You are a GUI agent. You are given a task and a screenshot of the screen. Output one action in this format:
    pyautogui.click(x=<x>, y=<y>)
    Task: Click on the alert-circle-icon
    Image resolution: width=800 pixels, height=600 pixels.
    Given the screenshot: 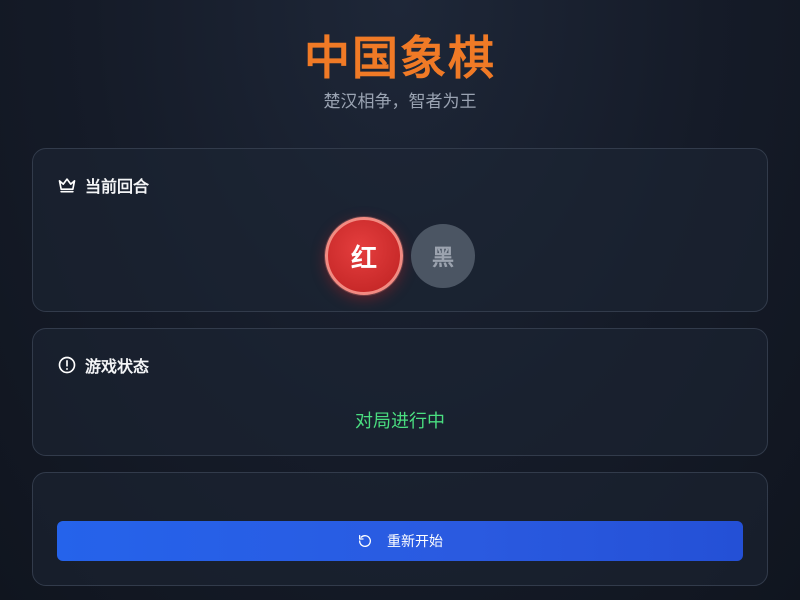 What is the action you would take?
    pyautogui.click(x=67, y=365)
    